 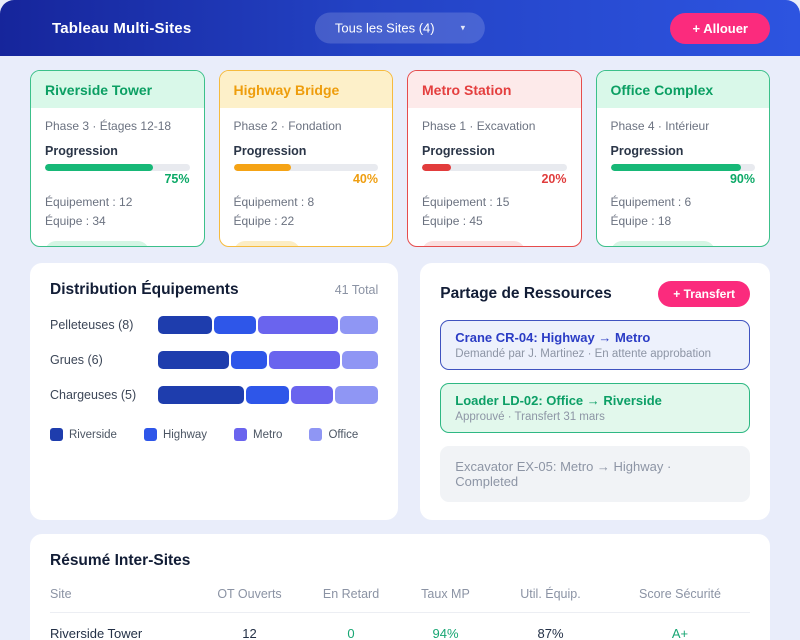 I want to click on status-badge: 3 OT Critiques, so click(x=473, y=243).